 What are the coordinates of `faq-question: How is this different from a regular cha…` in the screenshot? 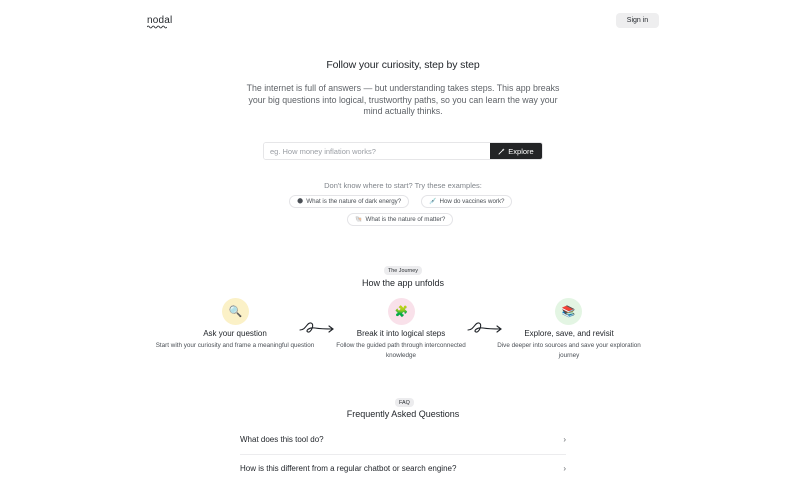 It's located at (348, 468).